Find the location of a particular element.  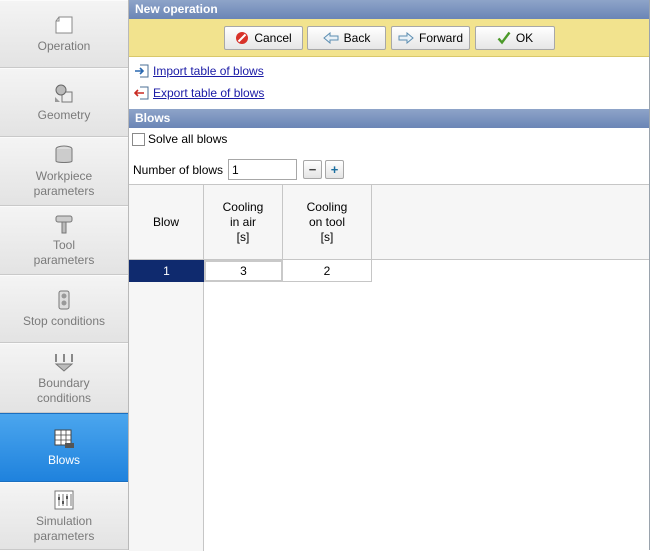

sidebar-item-label: Geometry is located at coordinates (64, 114).